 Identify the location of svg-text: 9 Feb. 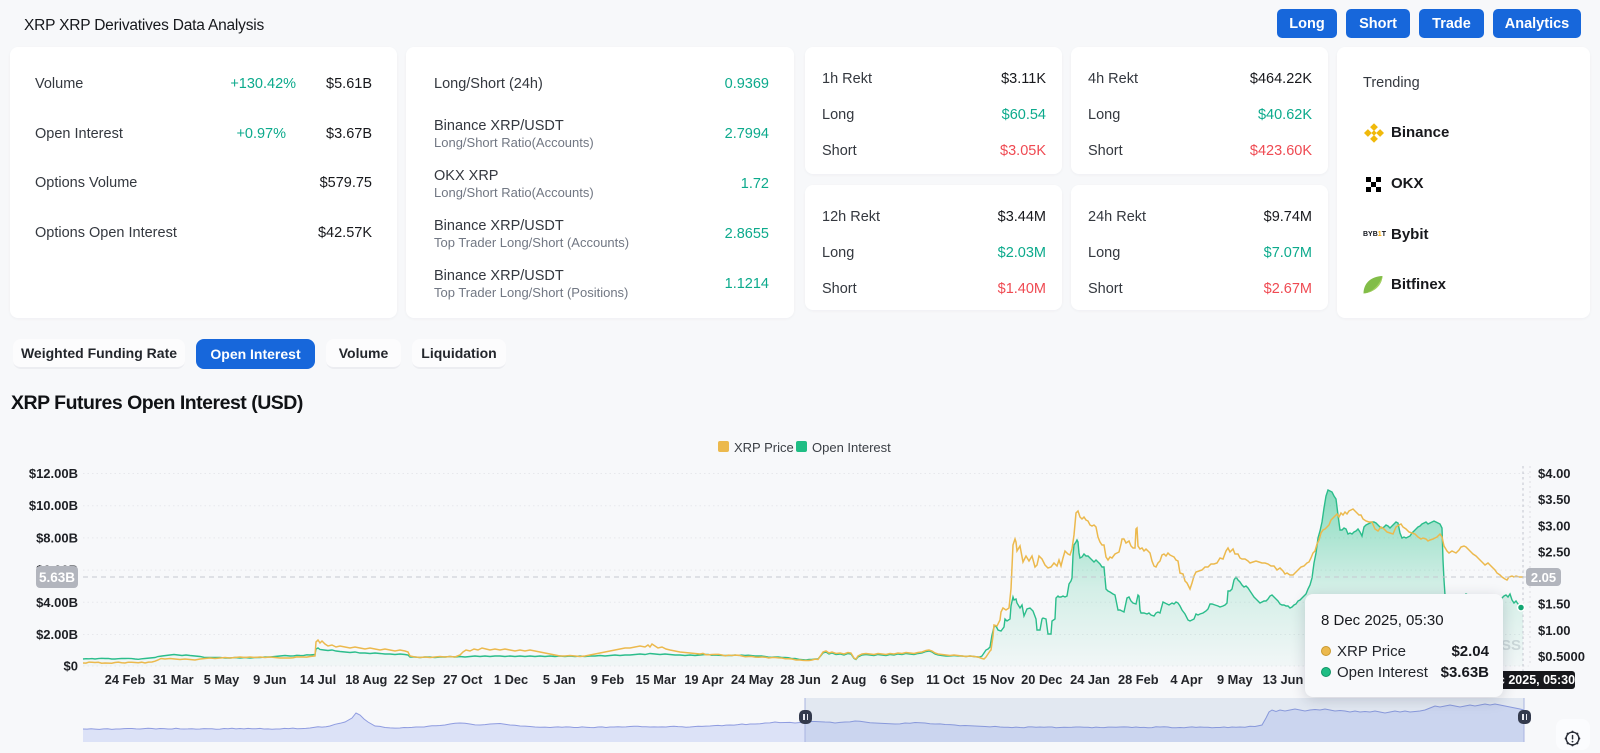
(608, 679).